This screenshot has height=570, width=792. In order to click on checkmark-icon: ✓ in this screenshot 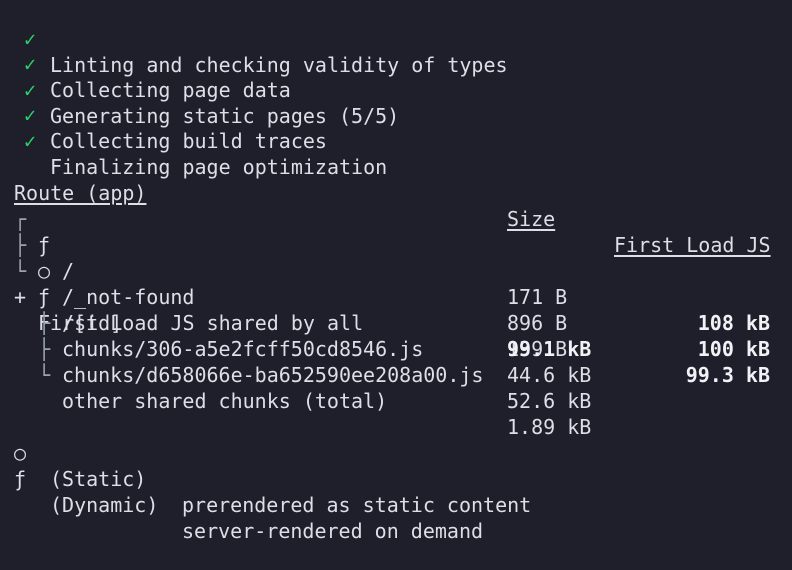, I will do `click(30, 141)`.